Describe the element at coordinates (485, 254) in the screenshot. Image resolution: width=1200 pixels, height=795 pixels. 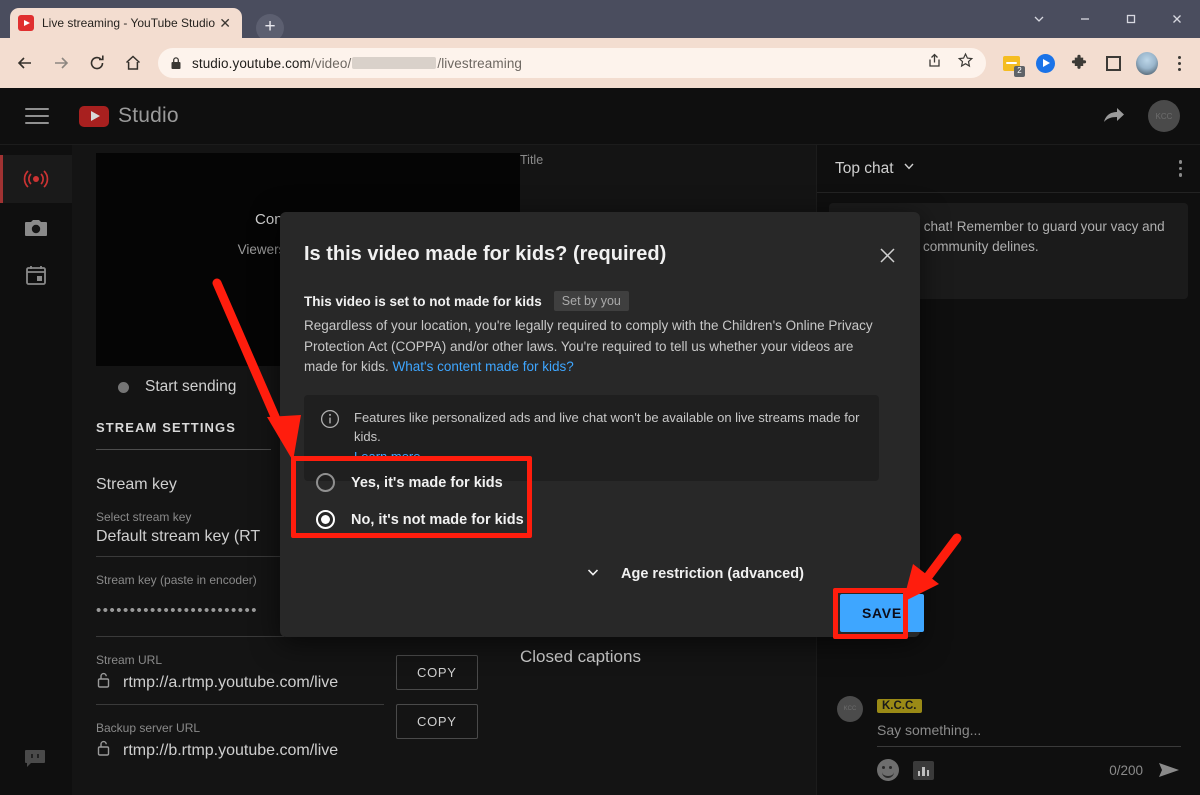
I see `dialog-title: Is this video made for kids? (required)` at that location.